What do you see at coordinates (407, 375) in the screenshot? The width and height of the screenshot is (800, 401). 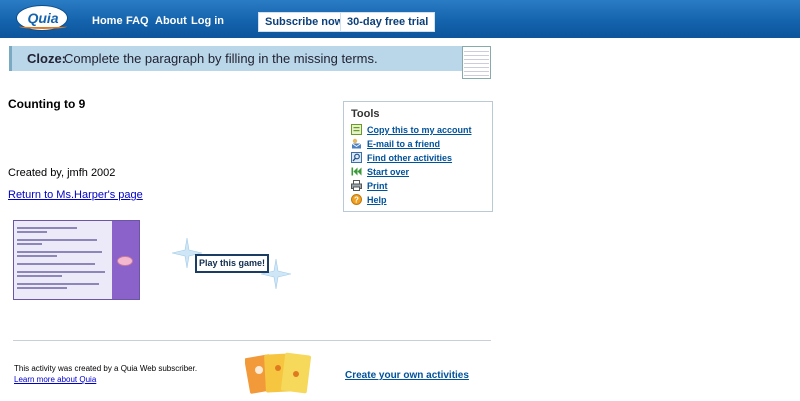 I see `create-activities-link: Create your own activities` at bounding box center [407, 375].